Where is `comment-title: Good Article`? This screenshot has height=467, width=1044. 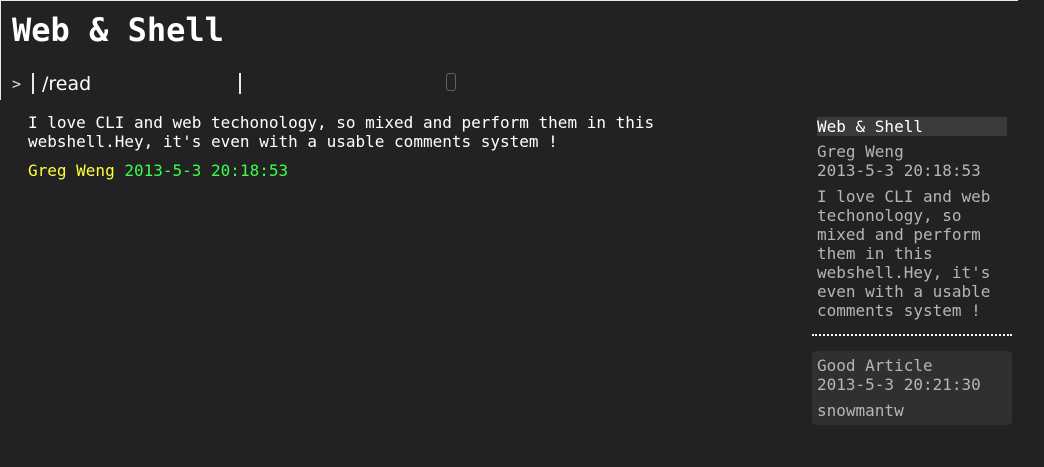 comment-title: Good Article is located at coordinates (875, 365).